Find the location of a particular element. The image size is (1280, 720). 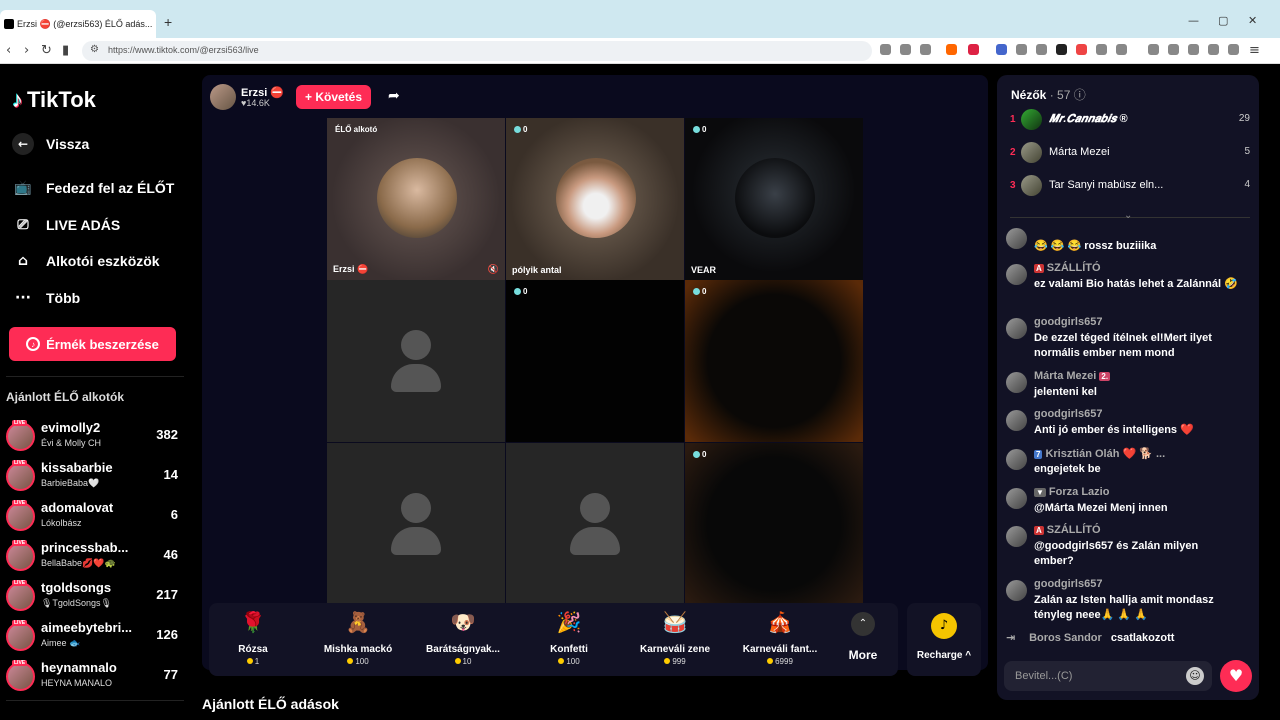

help-icon: ⓘ is located at coordinates (1080, 95).